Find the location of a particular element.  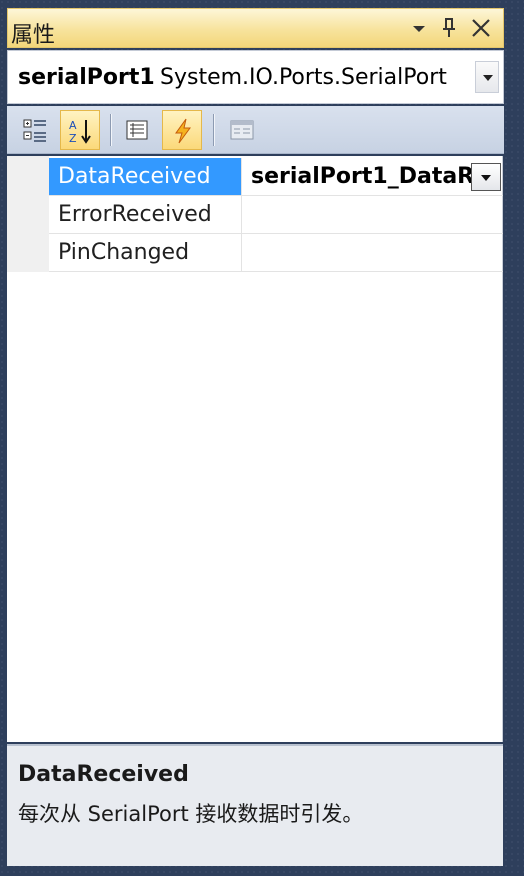

grid-gutter is located at coordinates (28, 214).